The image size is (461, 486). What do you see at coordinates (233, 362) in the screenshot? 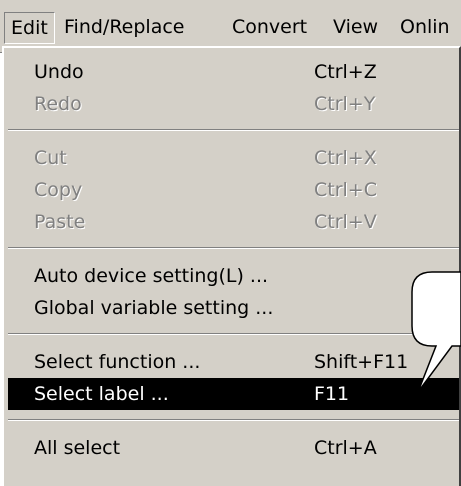
I see `menu-item-select-function: Select function ... Shift+F11` at bounding box center [233, 362].